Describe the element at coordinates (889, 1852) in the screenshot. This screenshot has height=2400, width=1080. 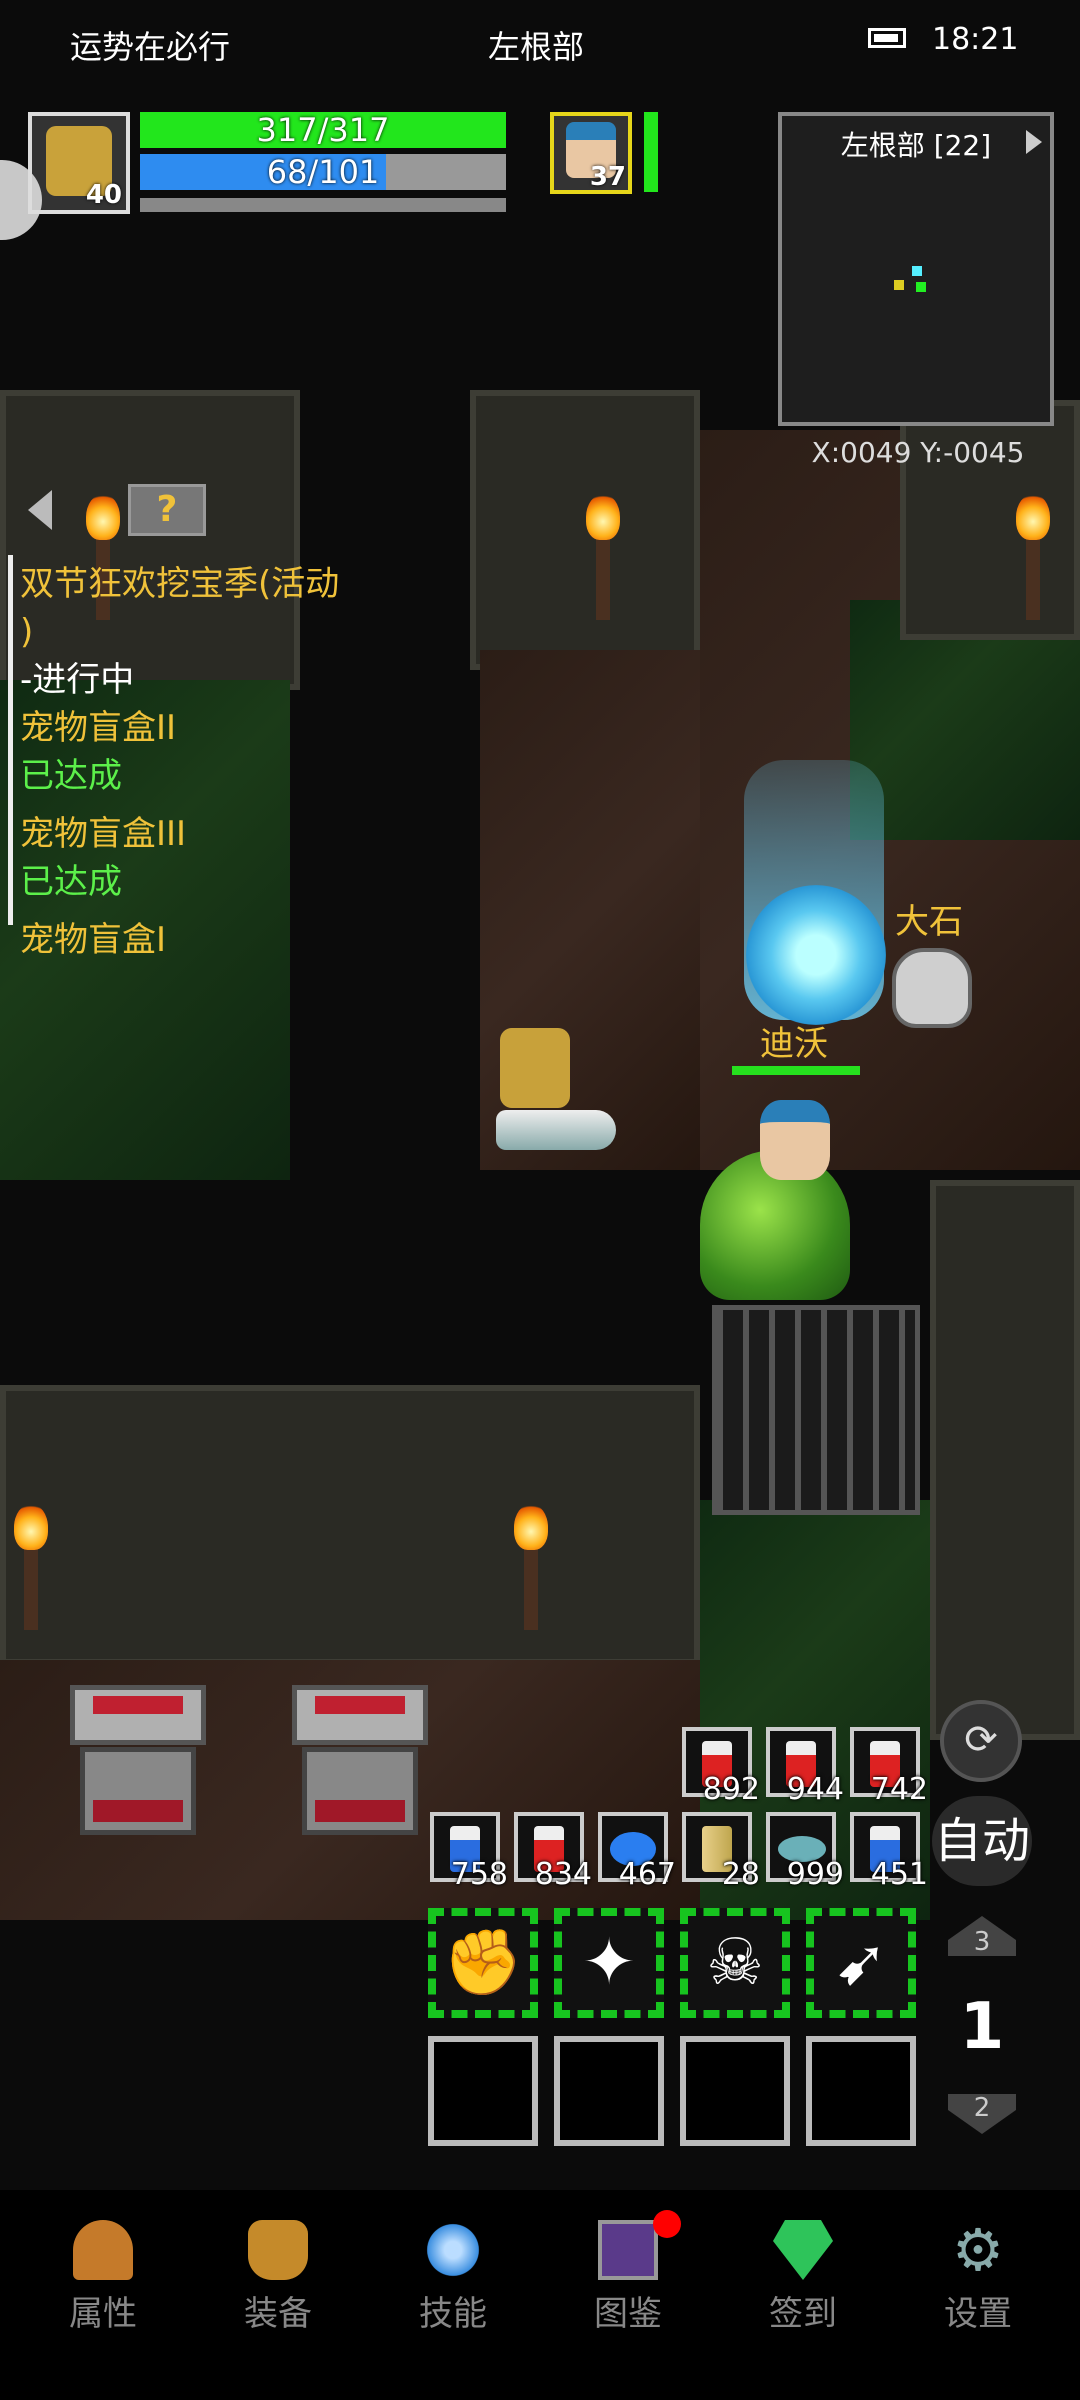
I see `quick-item: 451` at that location.